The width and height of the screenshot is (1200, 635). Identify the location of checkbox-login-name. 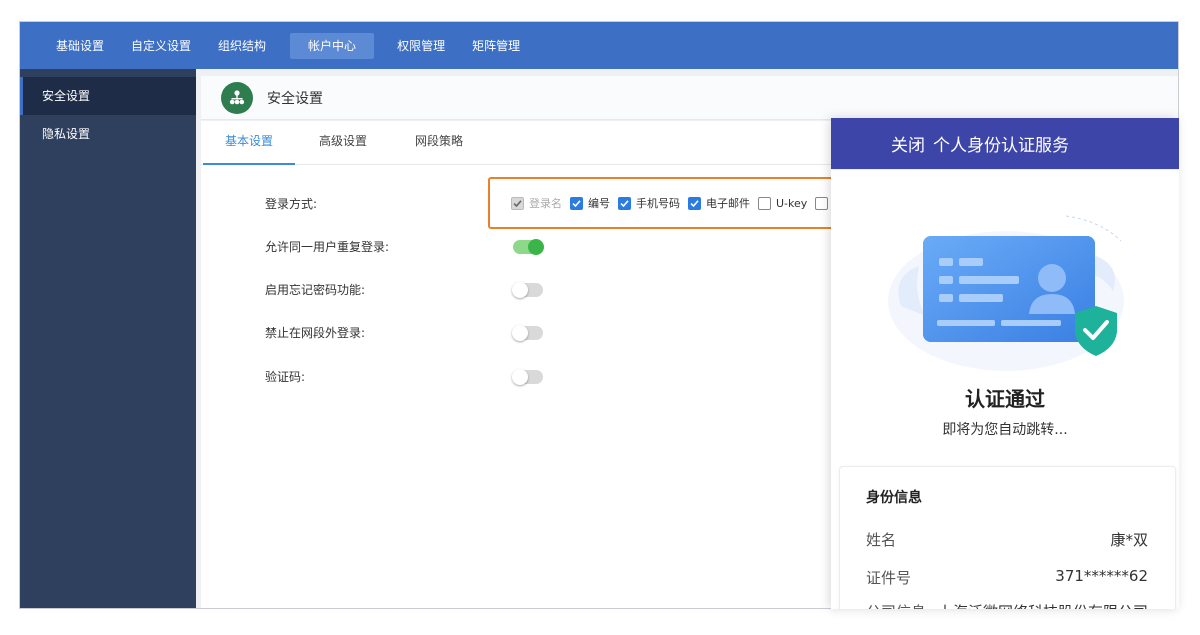
(517, 203).